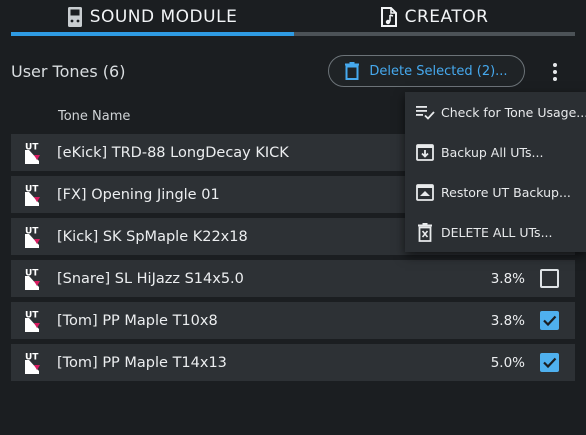 Image resolution: width=586 pixels, height=435 pixels. I want to click on inactive-tab-indicator, so click(434, 34).